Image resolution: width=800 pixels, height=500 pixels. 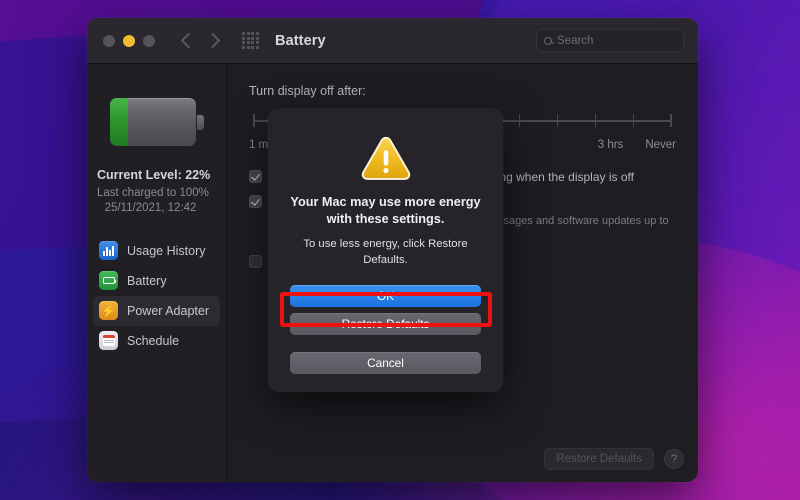 What do you see at coordinates (108, 311) in the screenshot?
I see `power-bolt-icon: ⚡` at bounding box center [108, 311].